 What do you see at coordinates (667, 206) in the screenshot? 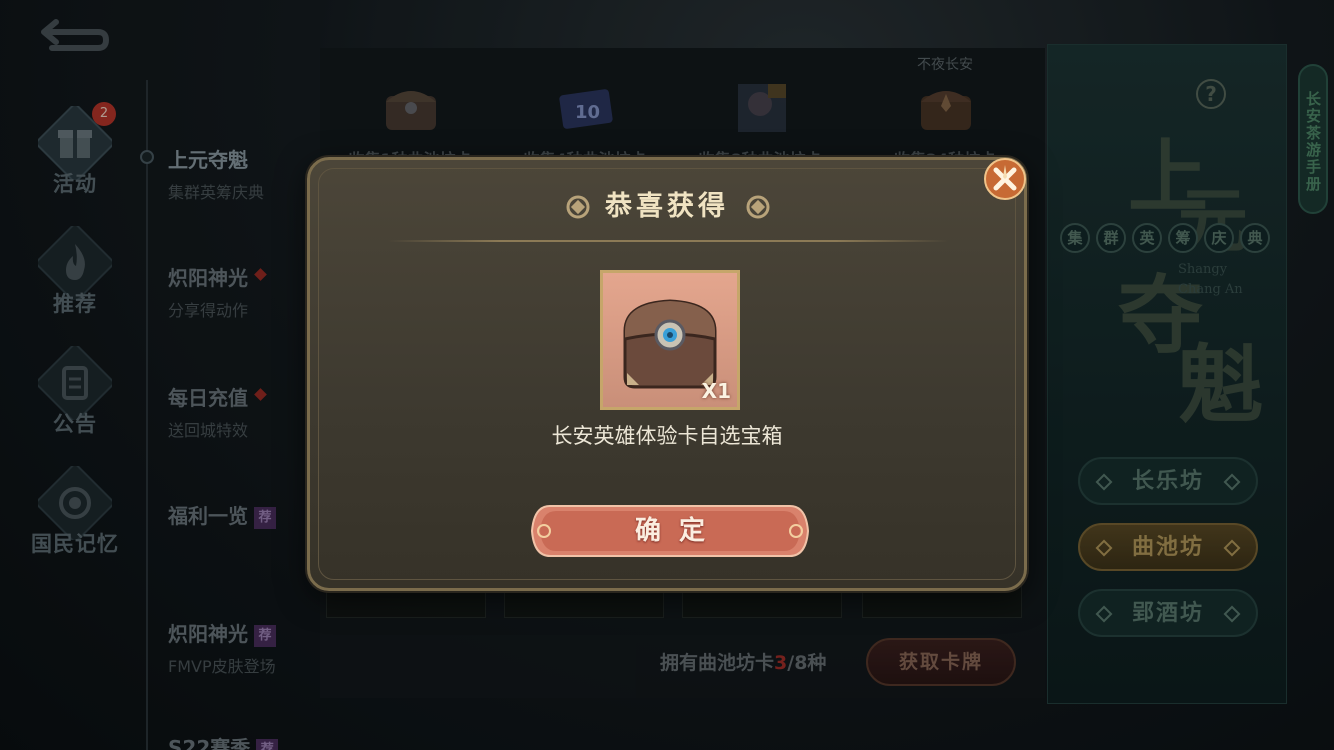
I see `dialog-title: 恭喜获得` at bounding box center [667, 206].